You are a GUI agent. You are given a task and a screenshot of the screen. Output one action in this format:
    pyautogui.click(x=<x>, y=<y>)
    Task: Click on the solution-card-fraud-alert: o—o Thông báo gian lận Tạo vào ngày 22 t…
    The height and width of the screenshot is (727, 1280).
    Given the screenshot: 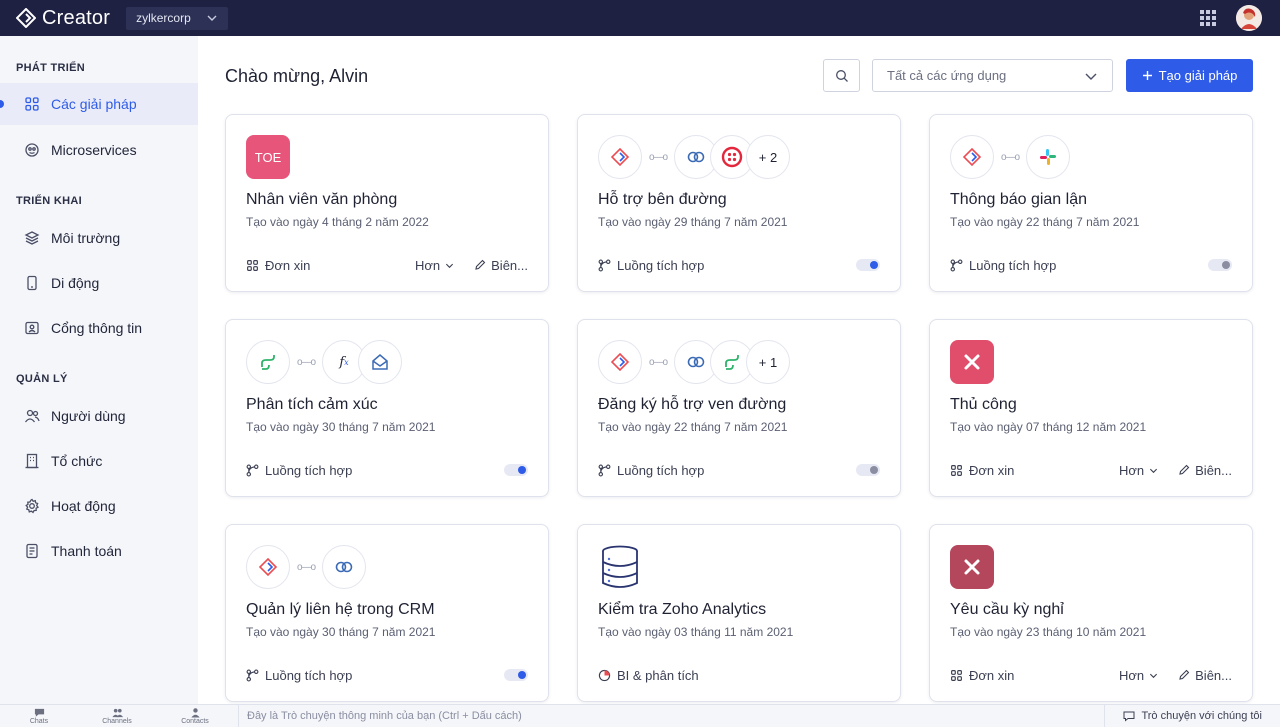 What is the action you would take?
    pyautogui.click(x=1091, y=203)
    